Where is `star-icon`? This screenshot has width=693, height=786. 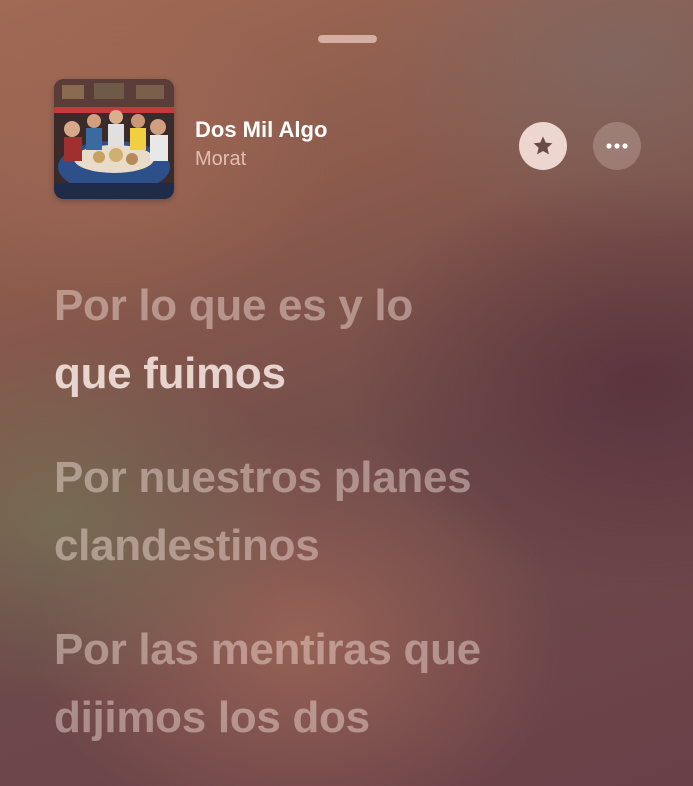 star-icon is located at coordinates (543, 145).